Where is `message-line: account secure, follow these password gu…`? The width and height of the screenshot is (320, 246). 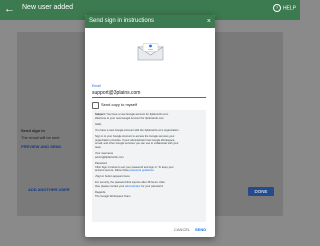 message-line: account secure, follow these password gu… is located at coordinates (124, 170).